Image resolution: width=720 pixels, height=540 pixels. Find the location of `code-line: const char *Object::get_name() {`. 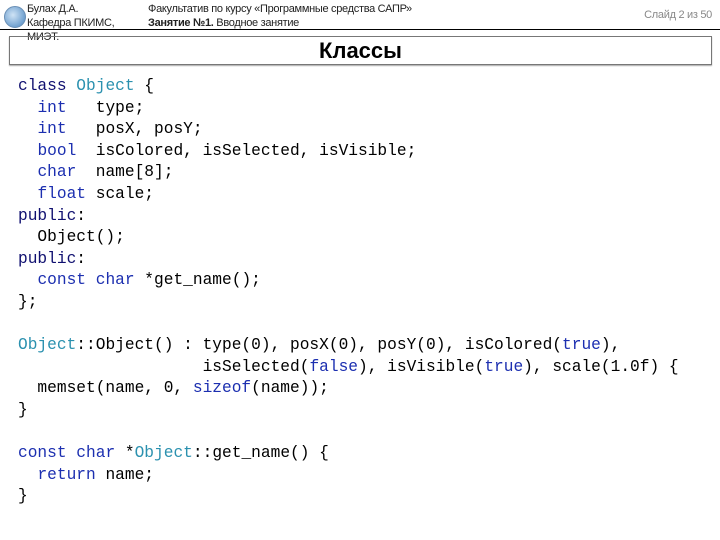

code-line: const char *Object::get_name() { is located at coordinates (348, 454).